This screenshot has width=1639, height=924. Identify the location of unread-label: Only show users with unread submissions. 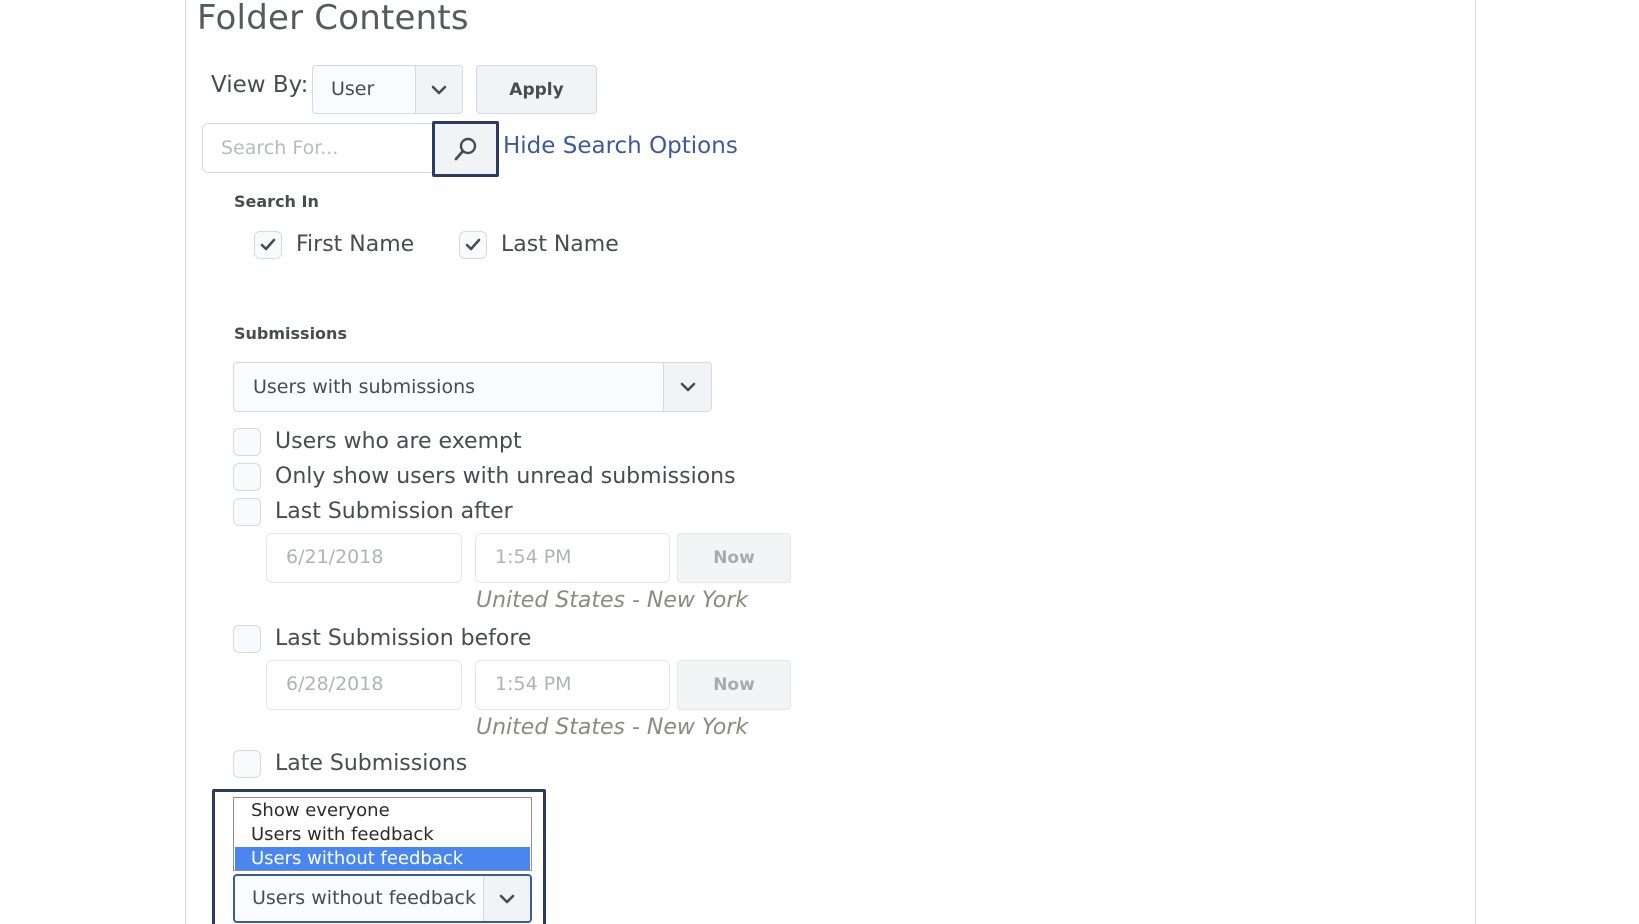
(505, 476).